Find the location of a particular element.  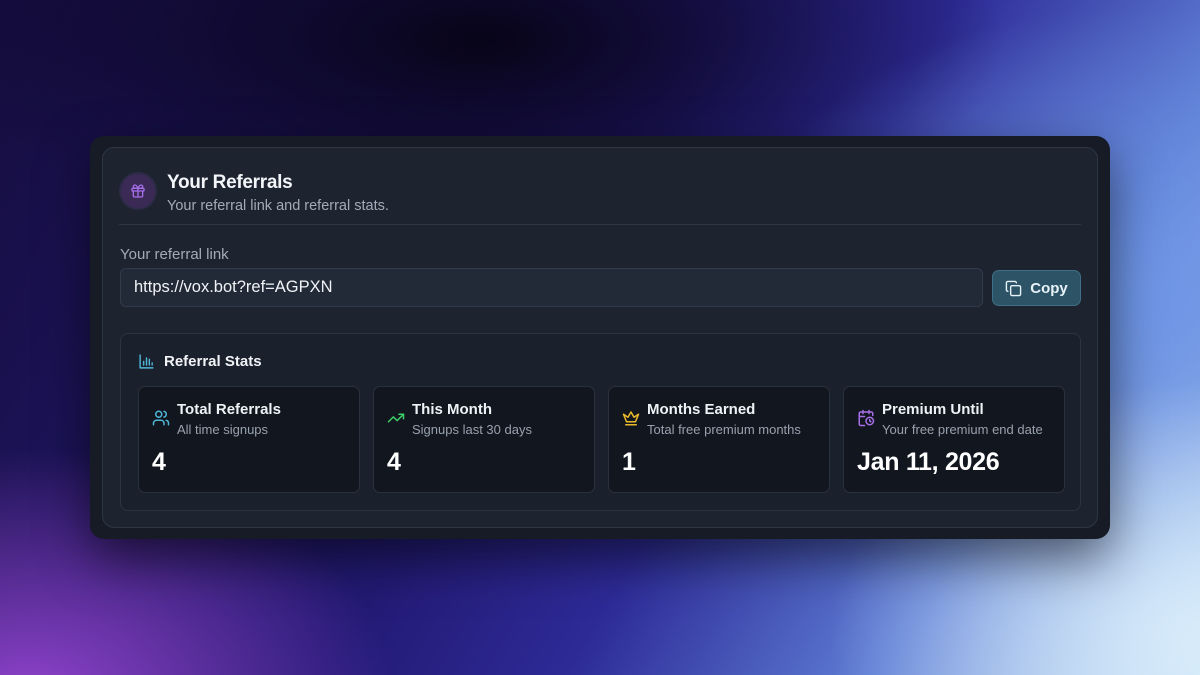

stat-subtitle: Your free premium end date is located at coordinates (962, 429).